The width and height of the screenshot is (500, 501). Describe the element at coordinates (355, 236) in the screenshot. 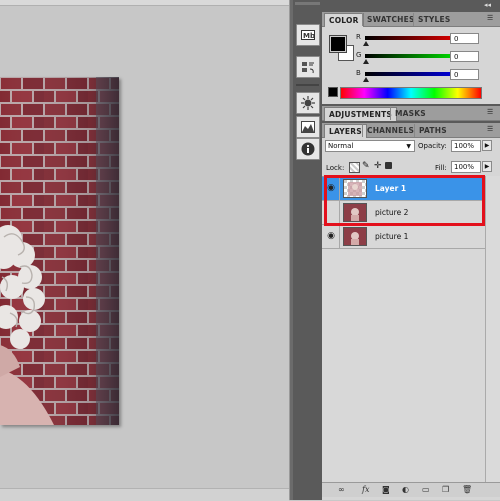

I see `layer-thumbnail` at that location.